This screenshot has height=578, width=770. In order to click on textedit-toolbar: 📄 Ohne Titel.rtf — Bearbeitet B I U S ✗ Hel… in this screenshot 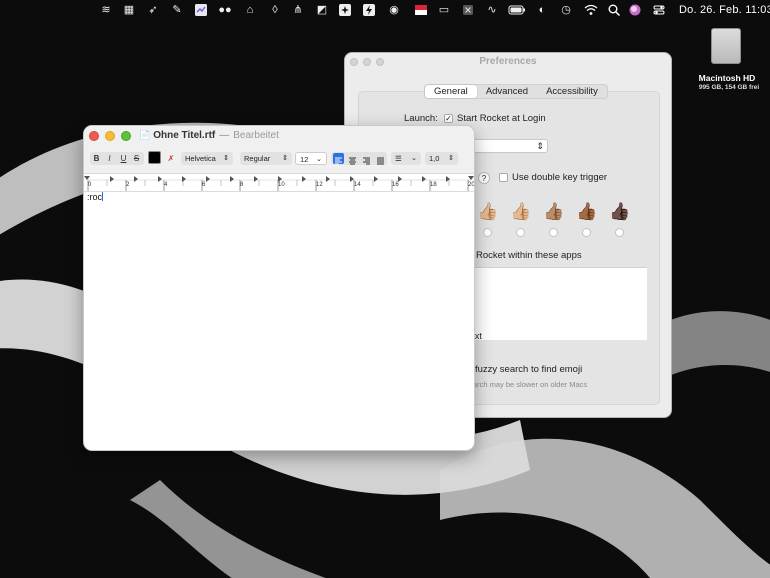, I will do `click(279, 150)`.